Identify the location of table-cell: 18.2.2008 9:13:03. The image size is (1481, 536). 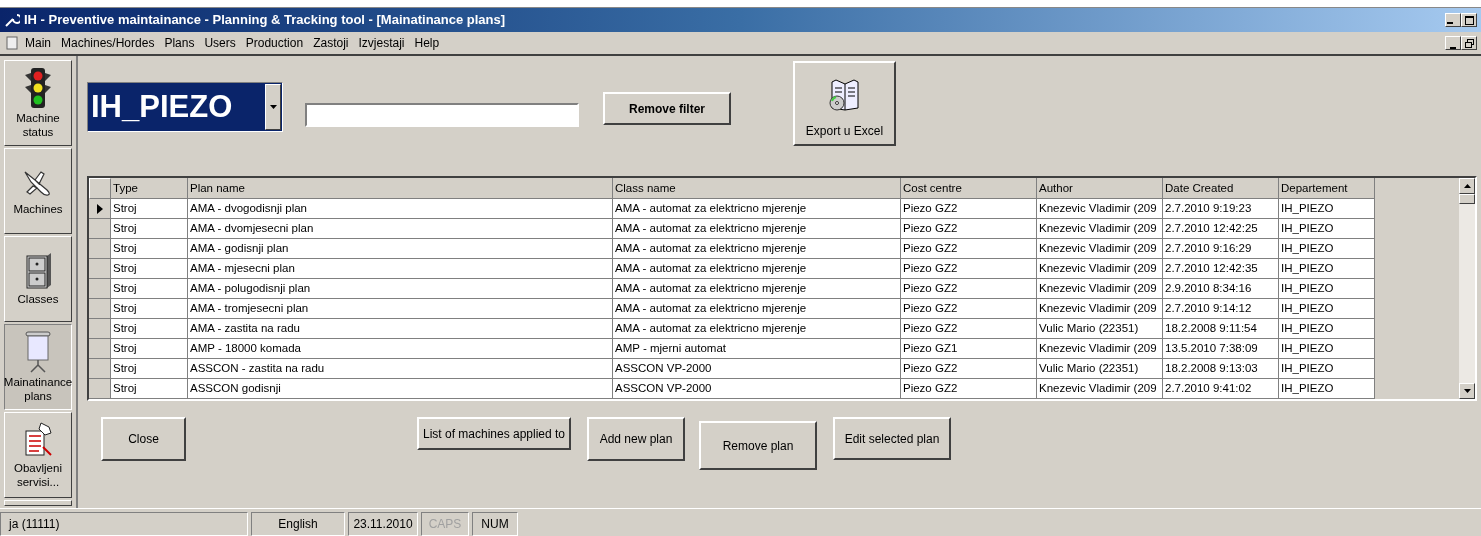
(1221, 369).